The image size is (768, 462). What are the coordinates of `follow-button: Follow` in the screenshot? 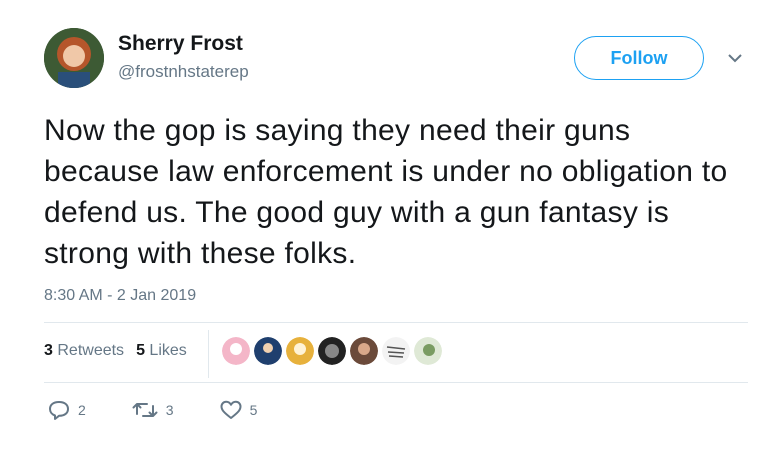 It's located at (639, 58).